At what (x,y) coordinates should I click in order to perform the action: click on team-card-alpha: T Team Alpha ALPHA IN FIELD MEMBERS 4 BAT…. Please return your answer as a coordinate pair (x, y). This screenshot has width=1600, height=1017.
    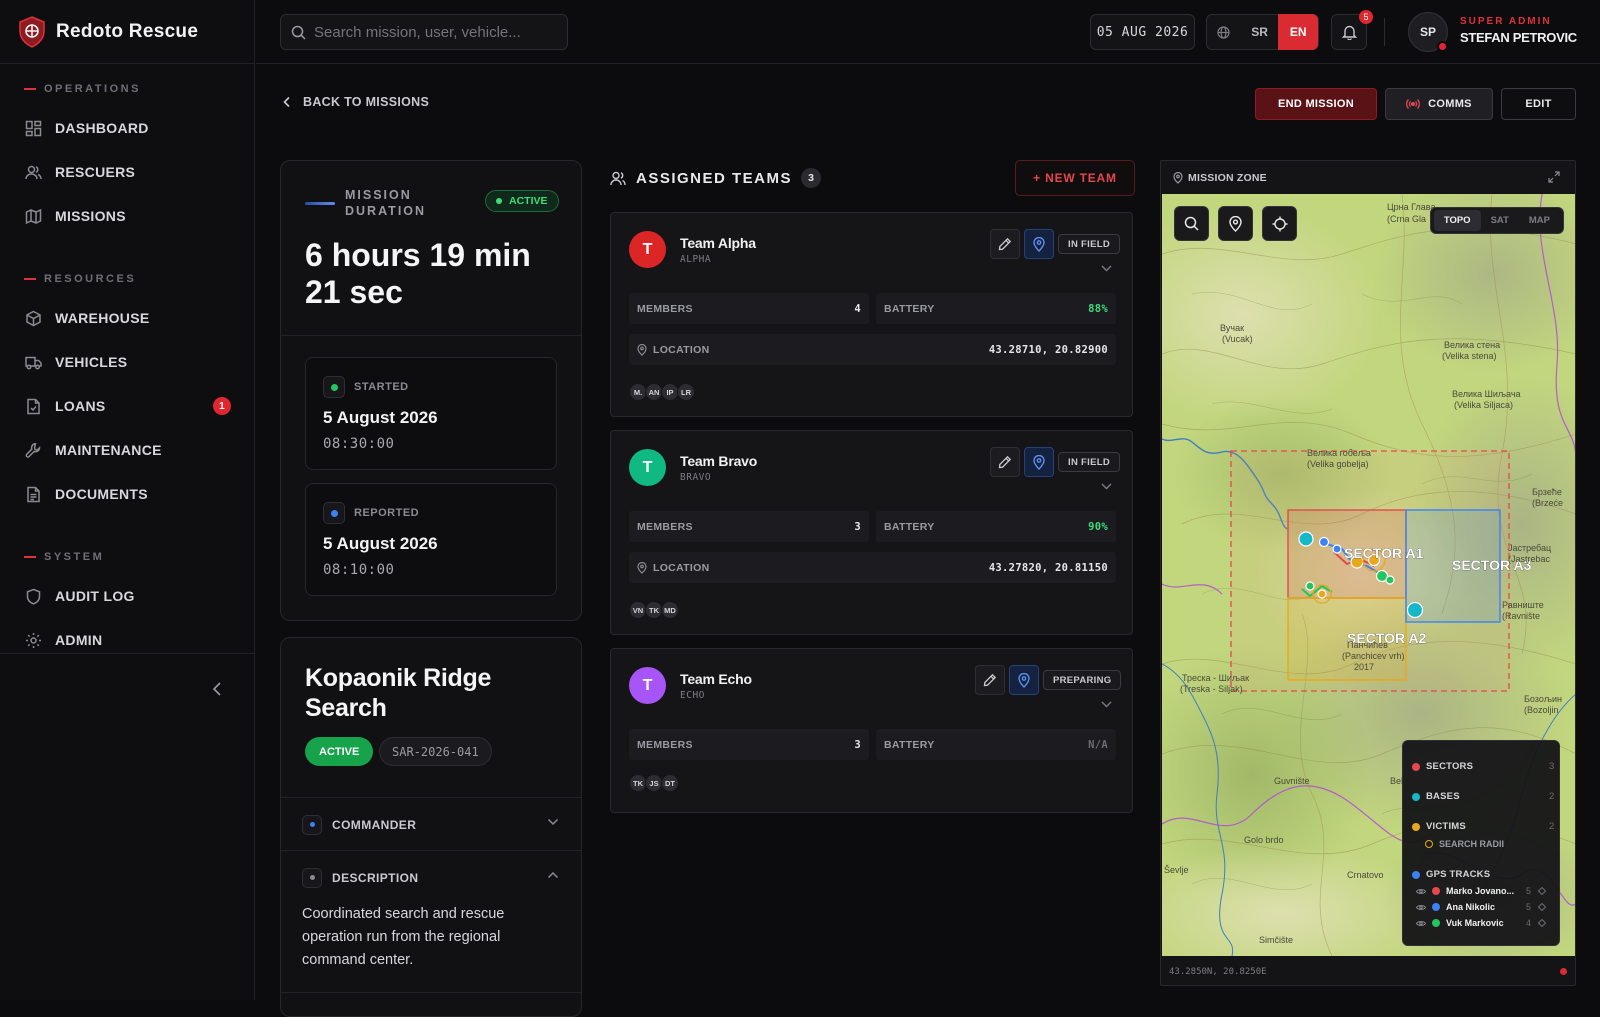
    Looking at the image, I should click on (871, 314).